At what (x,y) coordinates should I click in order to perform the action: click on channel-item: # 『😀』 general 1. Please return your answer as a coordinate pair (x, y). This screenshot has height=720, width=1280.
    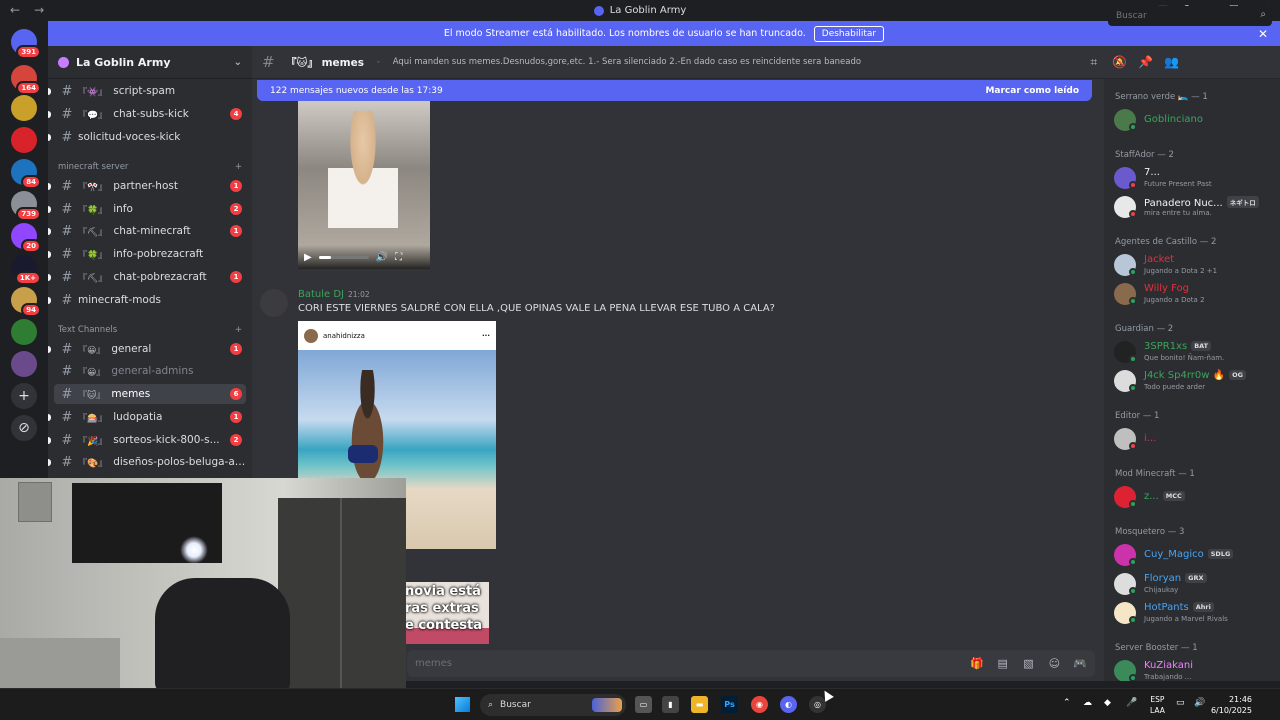
    Looking at the image, I should click on (147, 349).